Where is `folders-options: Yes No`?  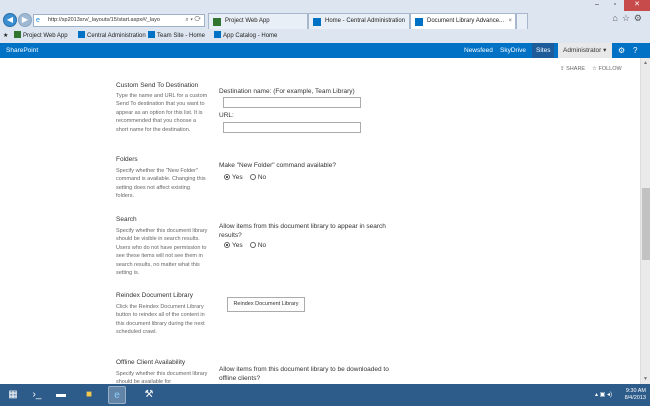 folders-options: Yes No is located at coordinates (245, 177).